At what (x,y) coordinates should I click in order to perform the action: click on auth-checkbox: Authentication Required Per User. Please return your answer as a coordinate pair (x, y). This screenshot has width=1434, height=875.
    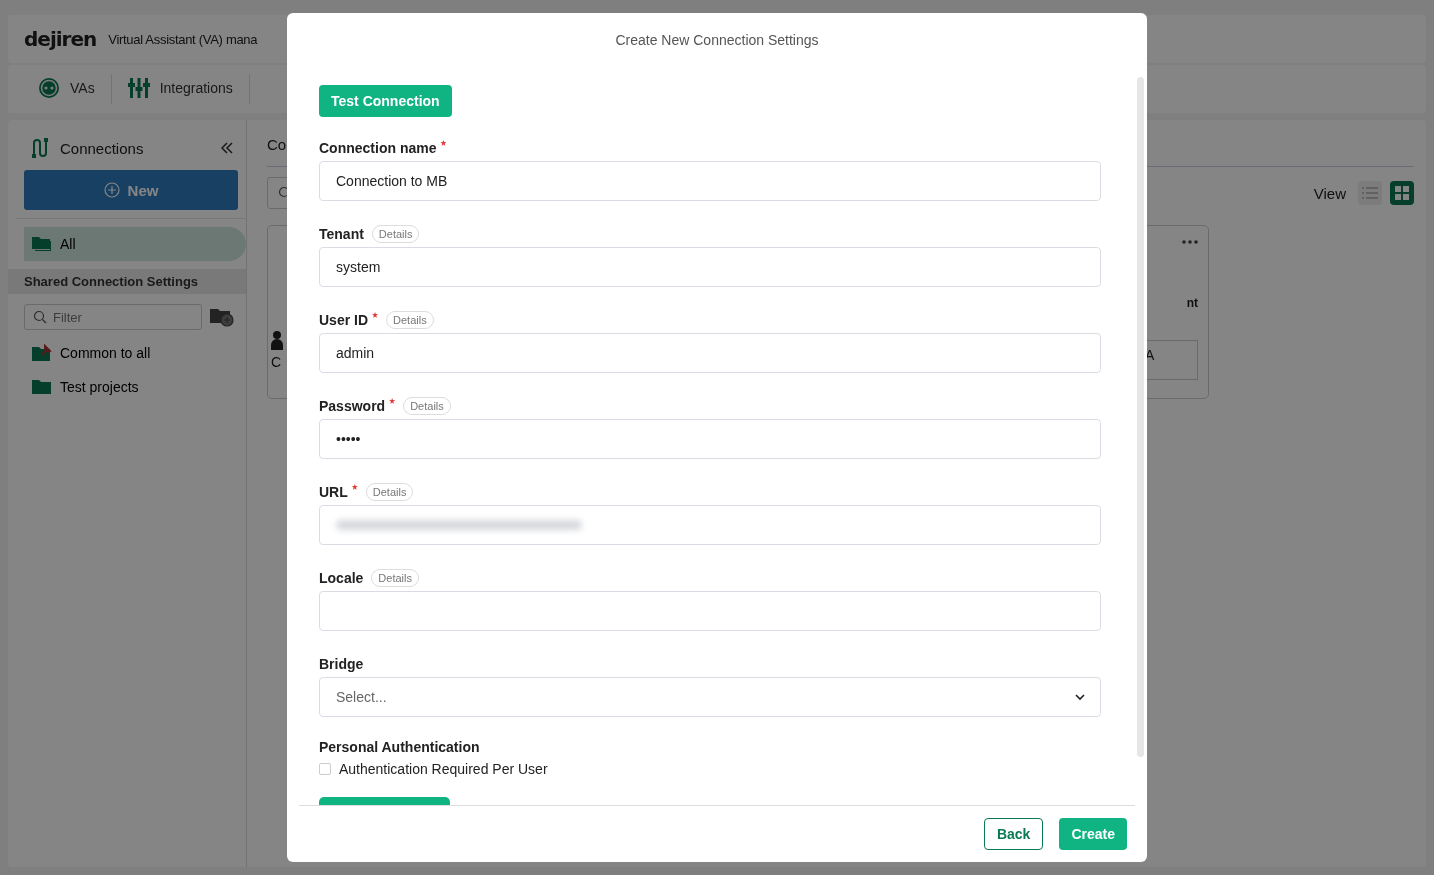
    Looking at the image, I should click on (710, 769).